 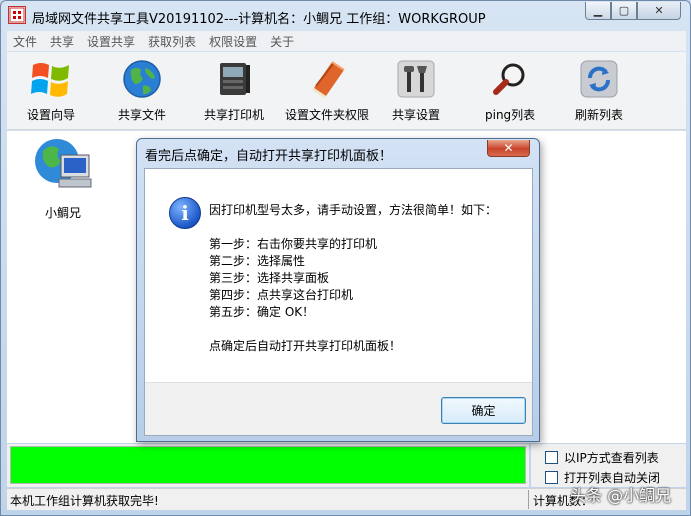 I want to click on maximize-icon: ▢, so click(x=624, y=10).